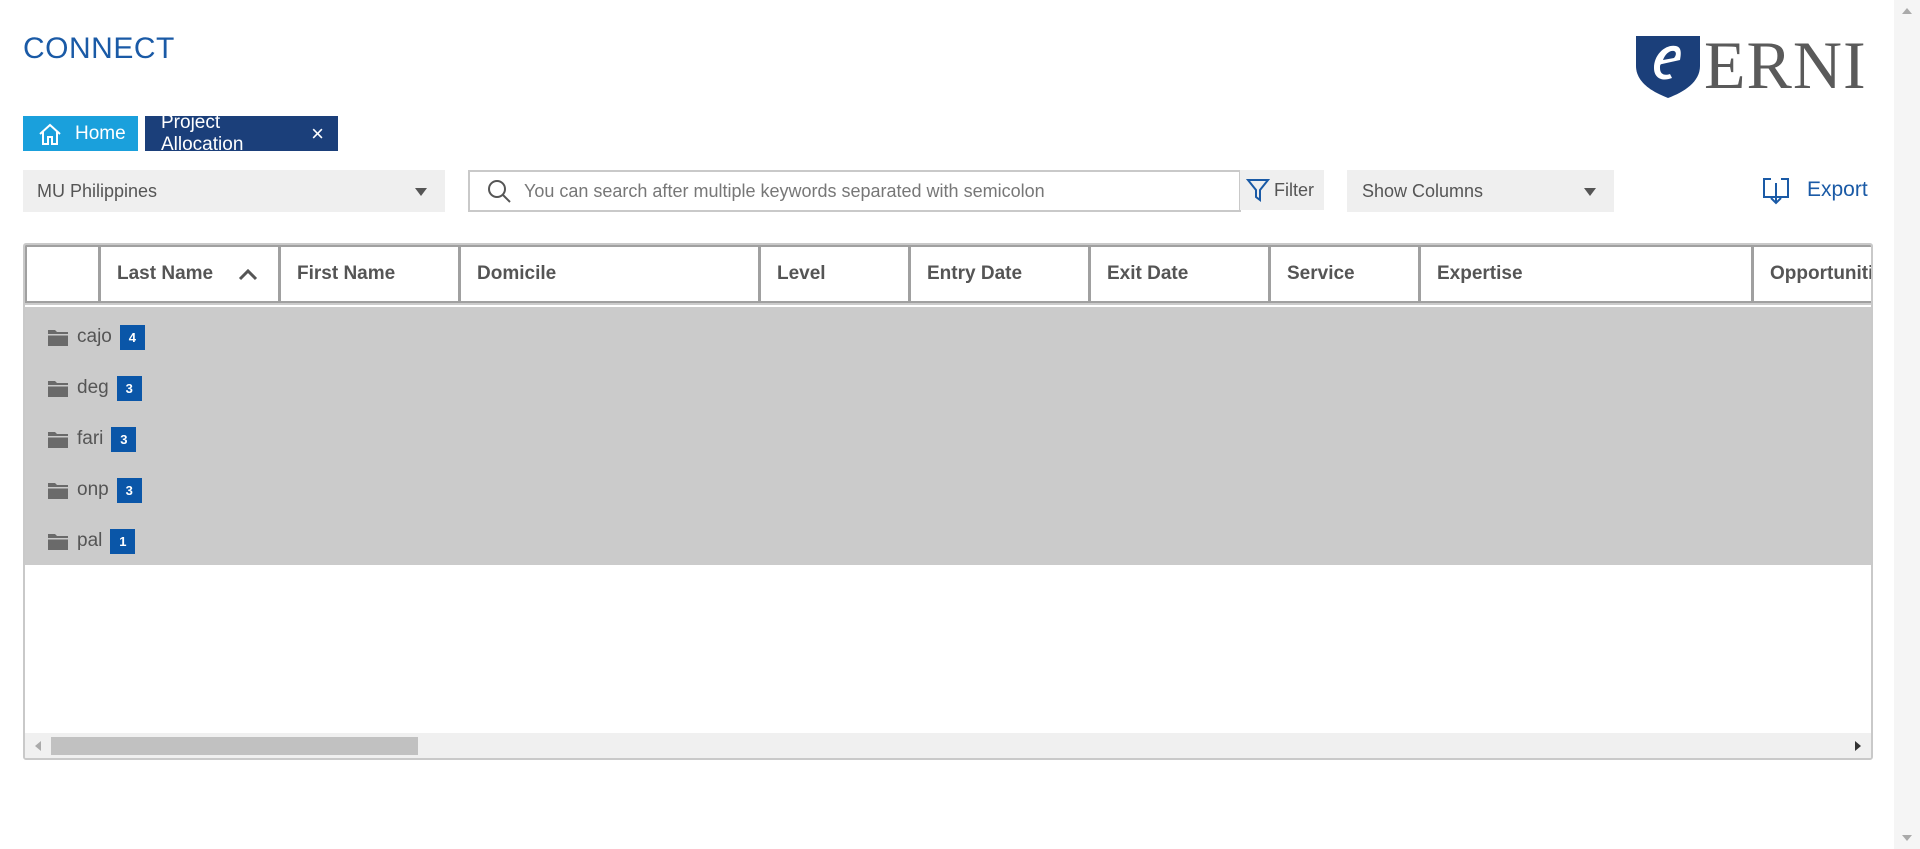 The width and height of the screenshot is (1920, 849). Describe the element at coordinates (1907, 838) in the screenshot. I see `scroll-down-icon` at that location.